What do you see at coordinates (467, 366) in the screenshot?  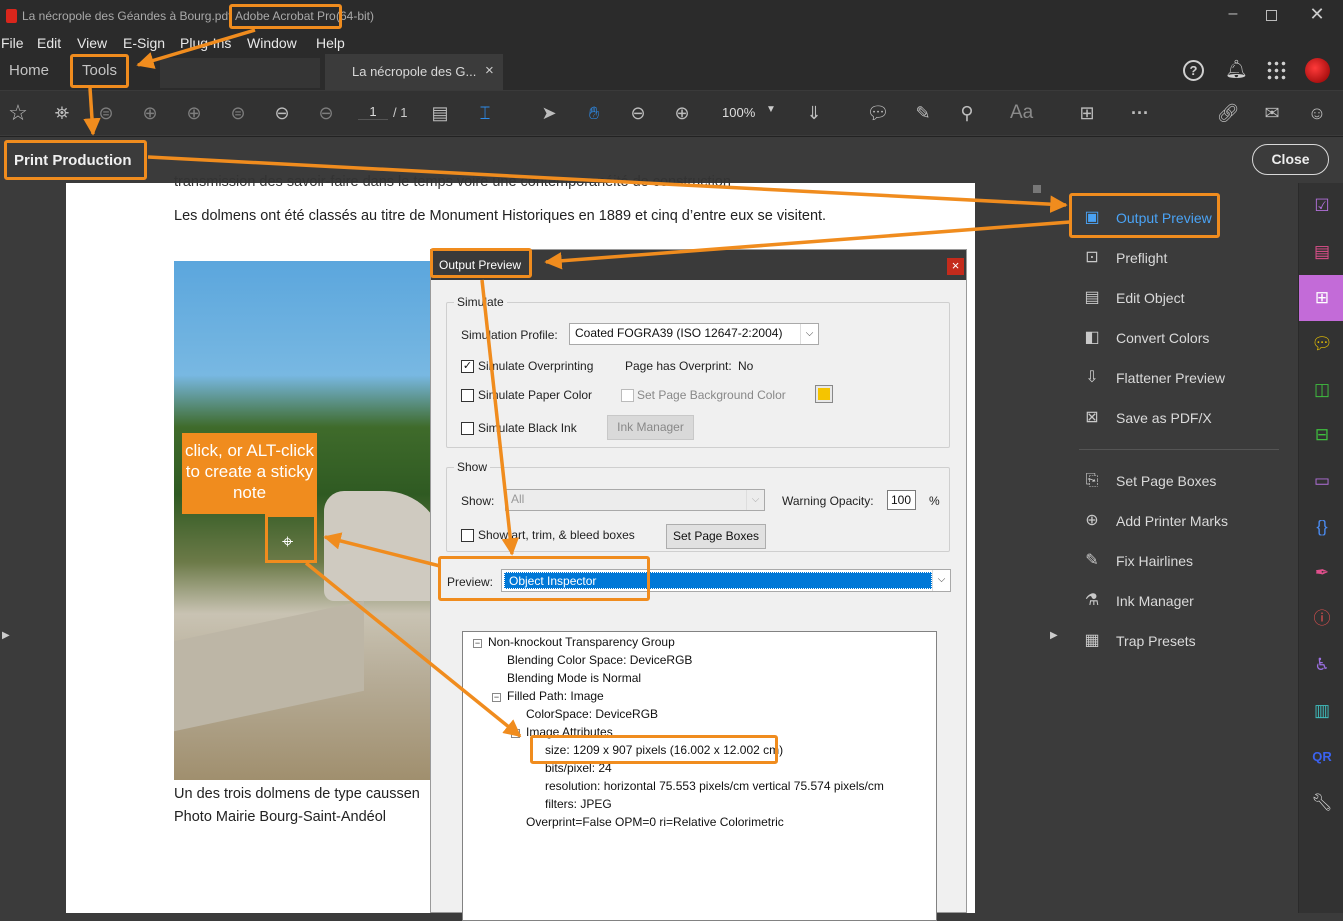 I see `simulate-overprinting-checkbox: ✓` at bounding box center [467, 366].